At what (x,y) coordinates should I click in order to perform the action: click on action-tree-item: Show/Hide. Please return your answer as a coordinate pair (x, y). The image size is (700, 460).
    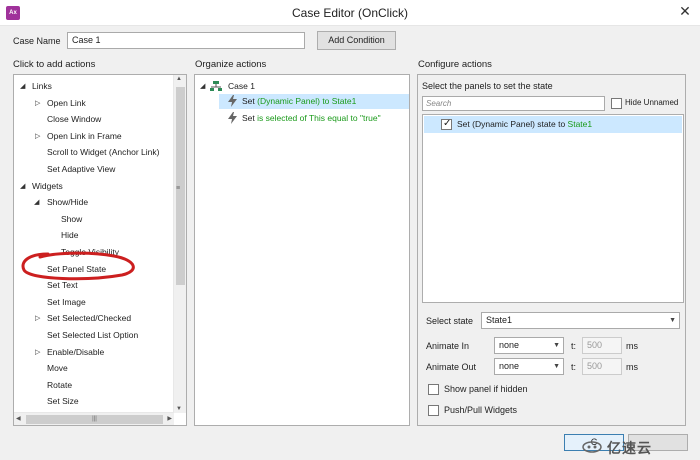
    Looking at the image, I should click on (67, 202).